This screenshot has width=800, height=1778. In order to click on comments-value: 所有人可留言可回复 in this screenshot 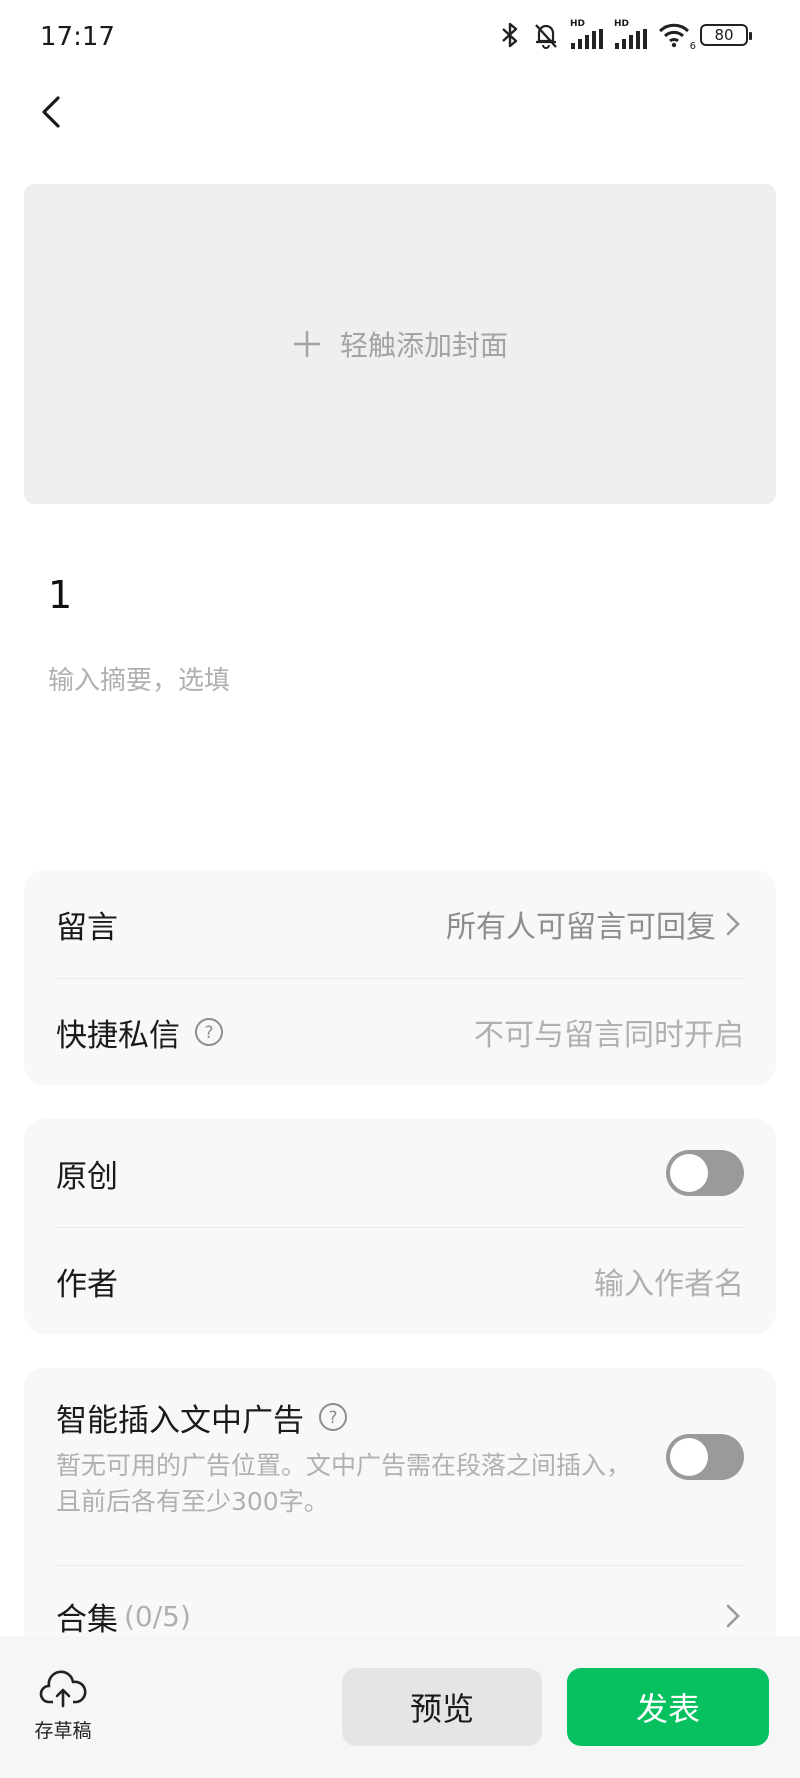, I will do `click(581, 927)`.